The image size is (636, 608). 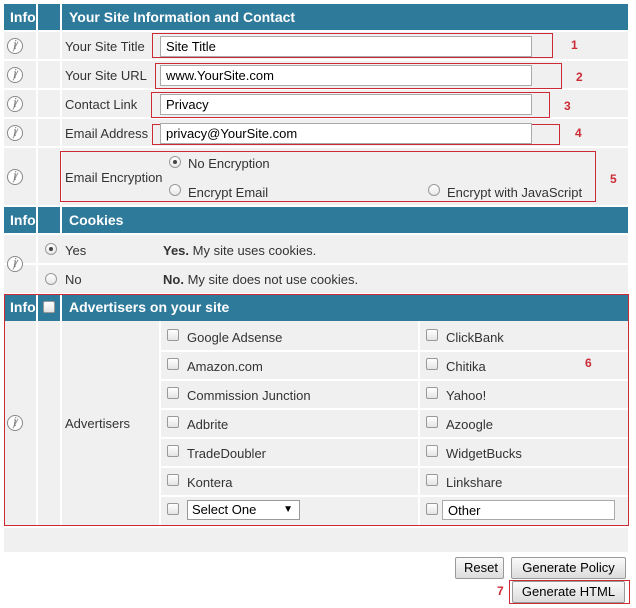 I want to click on marker-4: 4, so click(x=578, y=133).